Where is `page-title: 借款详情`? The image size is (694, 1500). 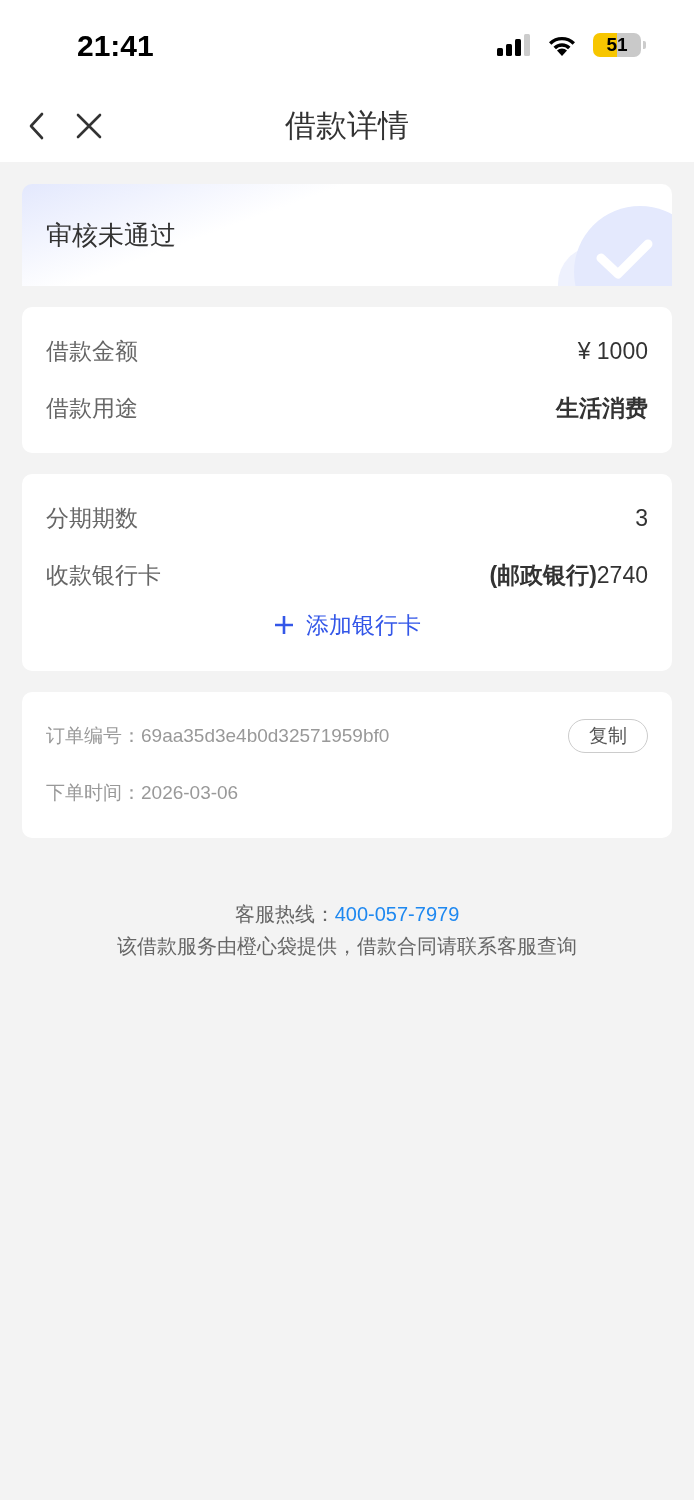 page-title: 借款详情 is located at coordinates (347, 125).